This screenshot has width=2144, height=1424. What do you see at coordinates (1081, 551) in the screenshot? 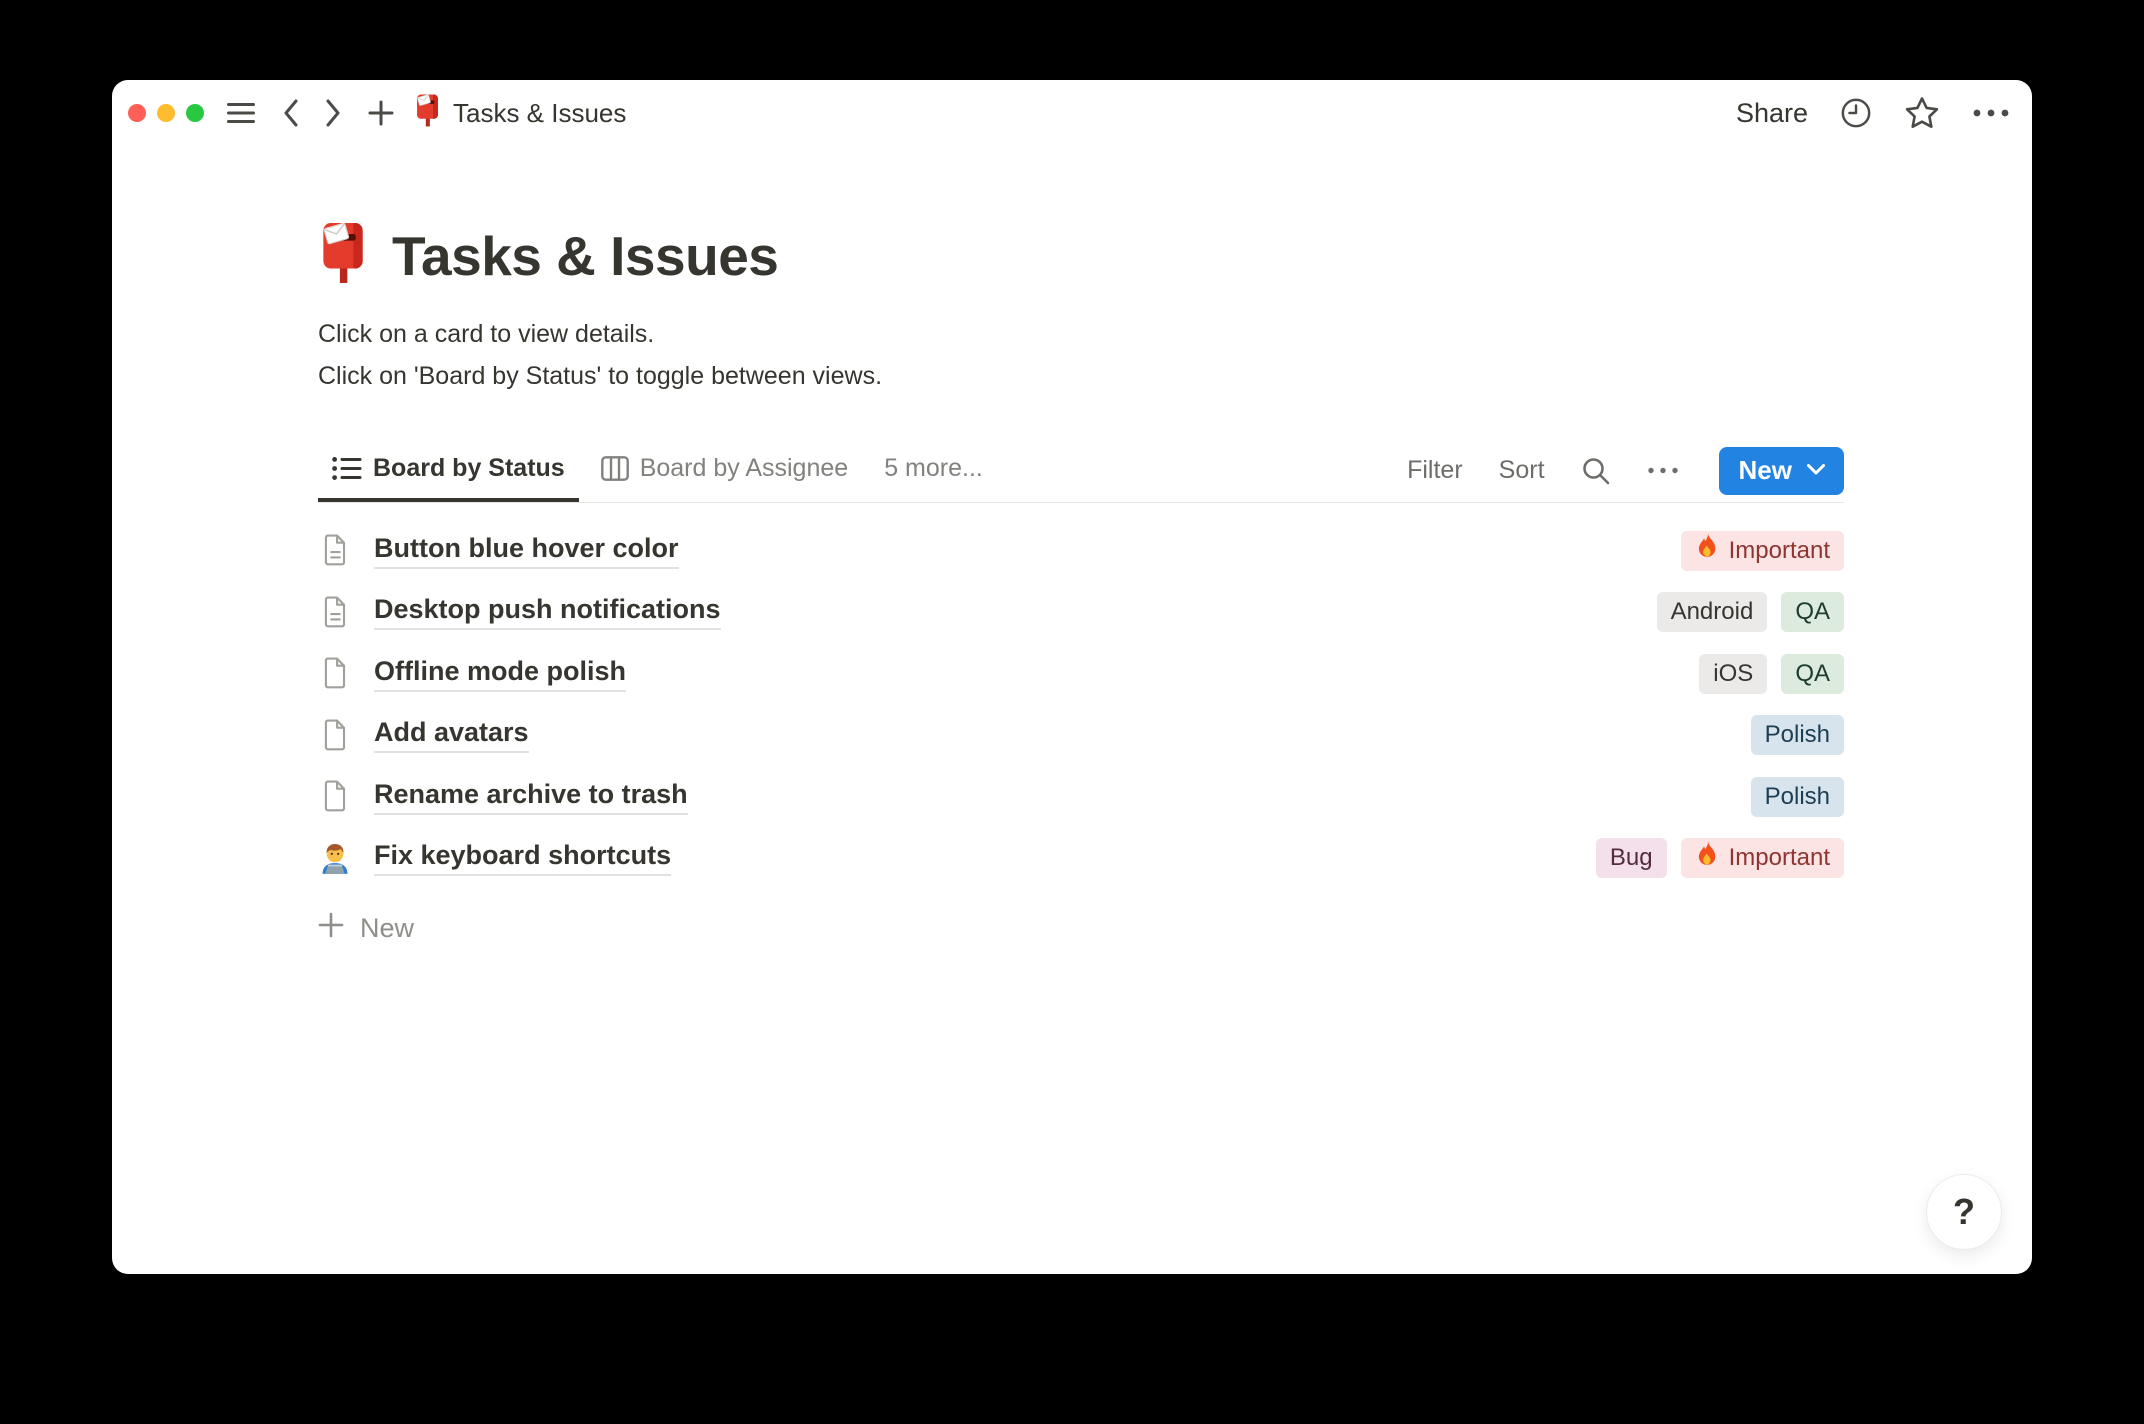
I see `list-item: Button blue hover color Important` at bounding box center [1081, 551].